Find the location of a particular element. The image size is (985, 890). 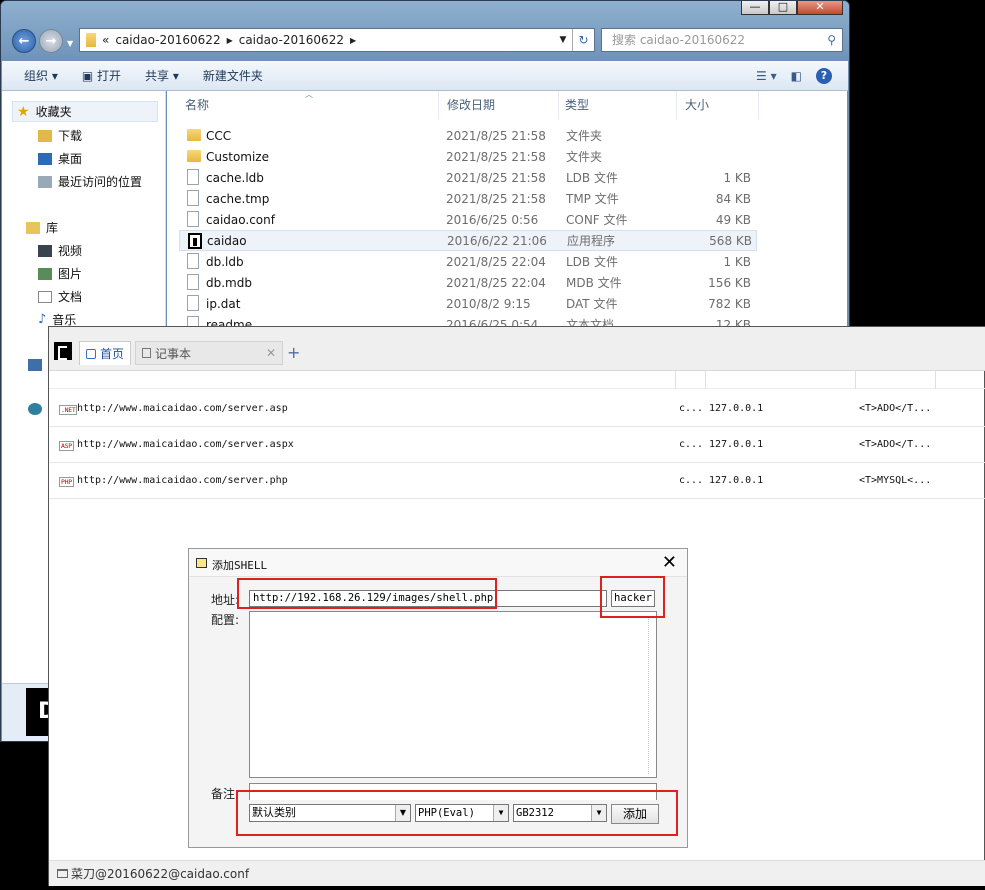

file-name: db.ldb is located at coordinates (225, 261).